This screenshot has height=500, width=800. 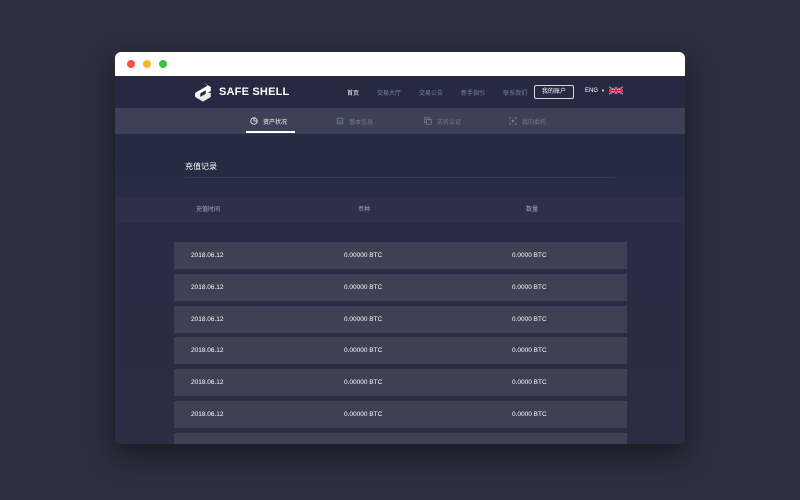 I want to click on nav-item-beginner-guide: 新手指引, so click(x=473, y=92).